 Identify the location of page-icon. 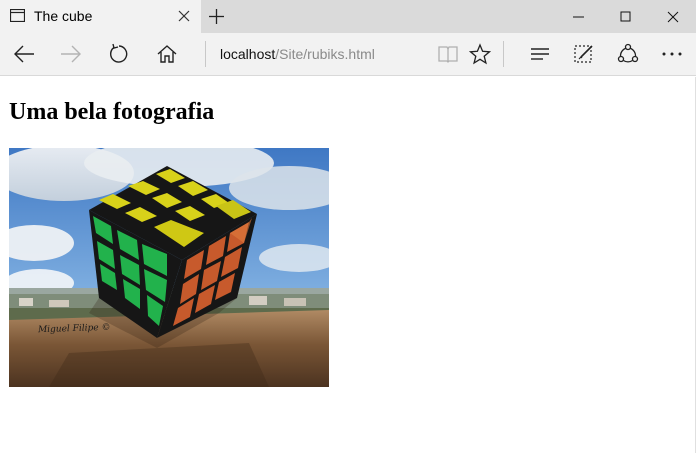
(17, 15).